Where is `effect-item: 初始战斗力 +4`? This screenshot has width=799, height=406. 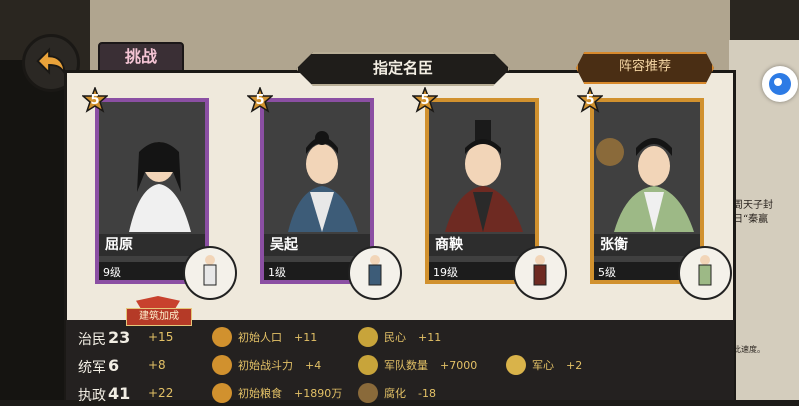
effect-item: 初始战斗力 +4 is located at coordinates (266, 365).